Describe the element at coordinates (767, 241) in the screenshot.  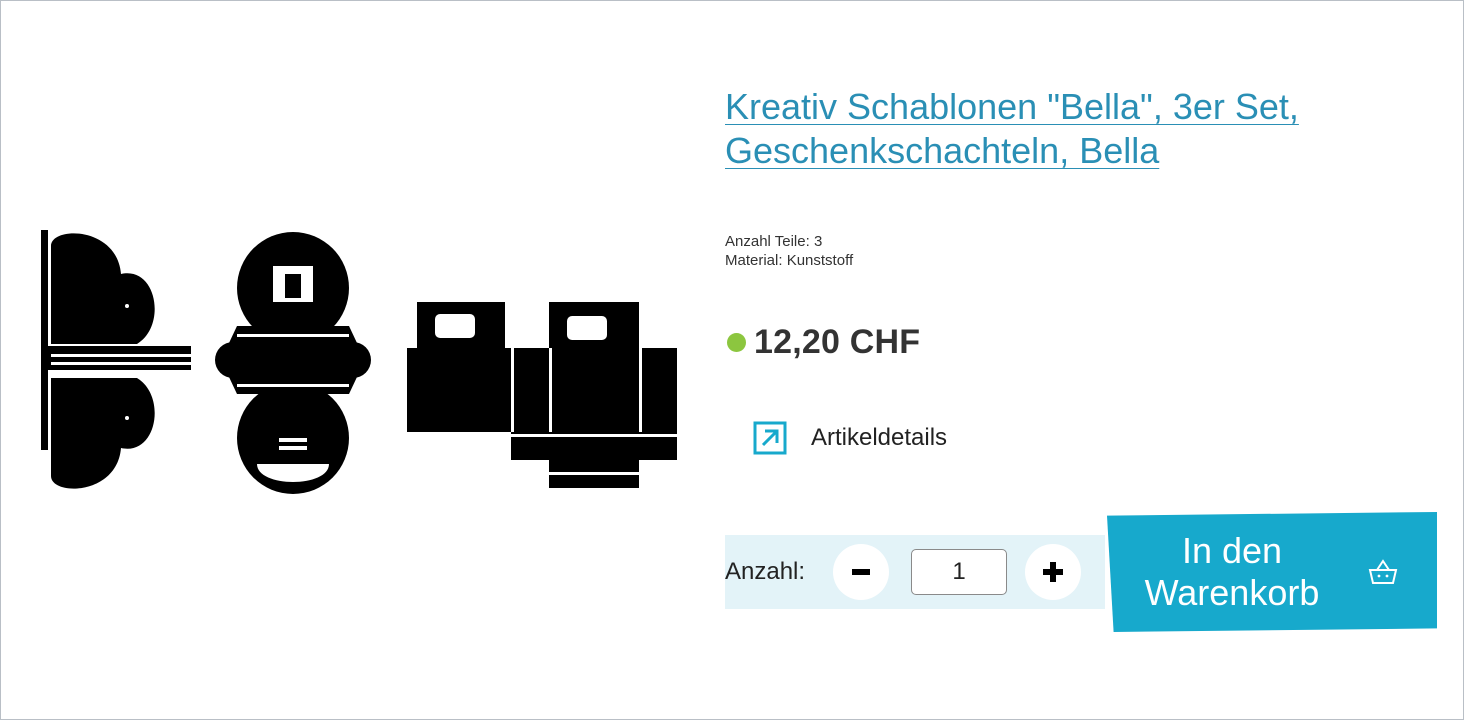
I see `property-parts-label: Anzahl Teile:` at that location.